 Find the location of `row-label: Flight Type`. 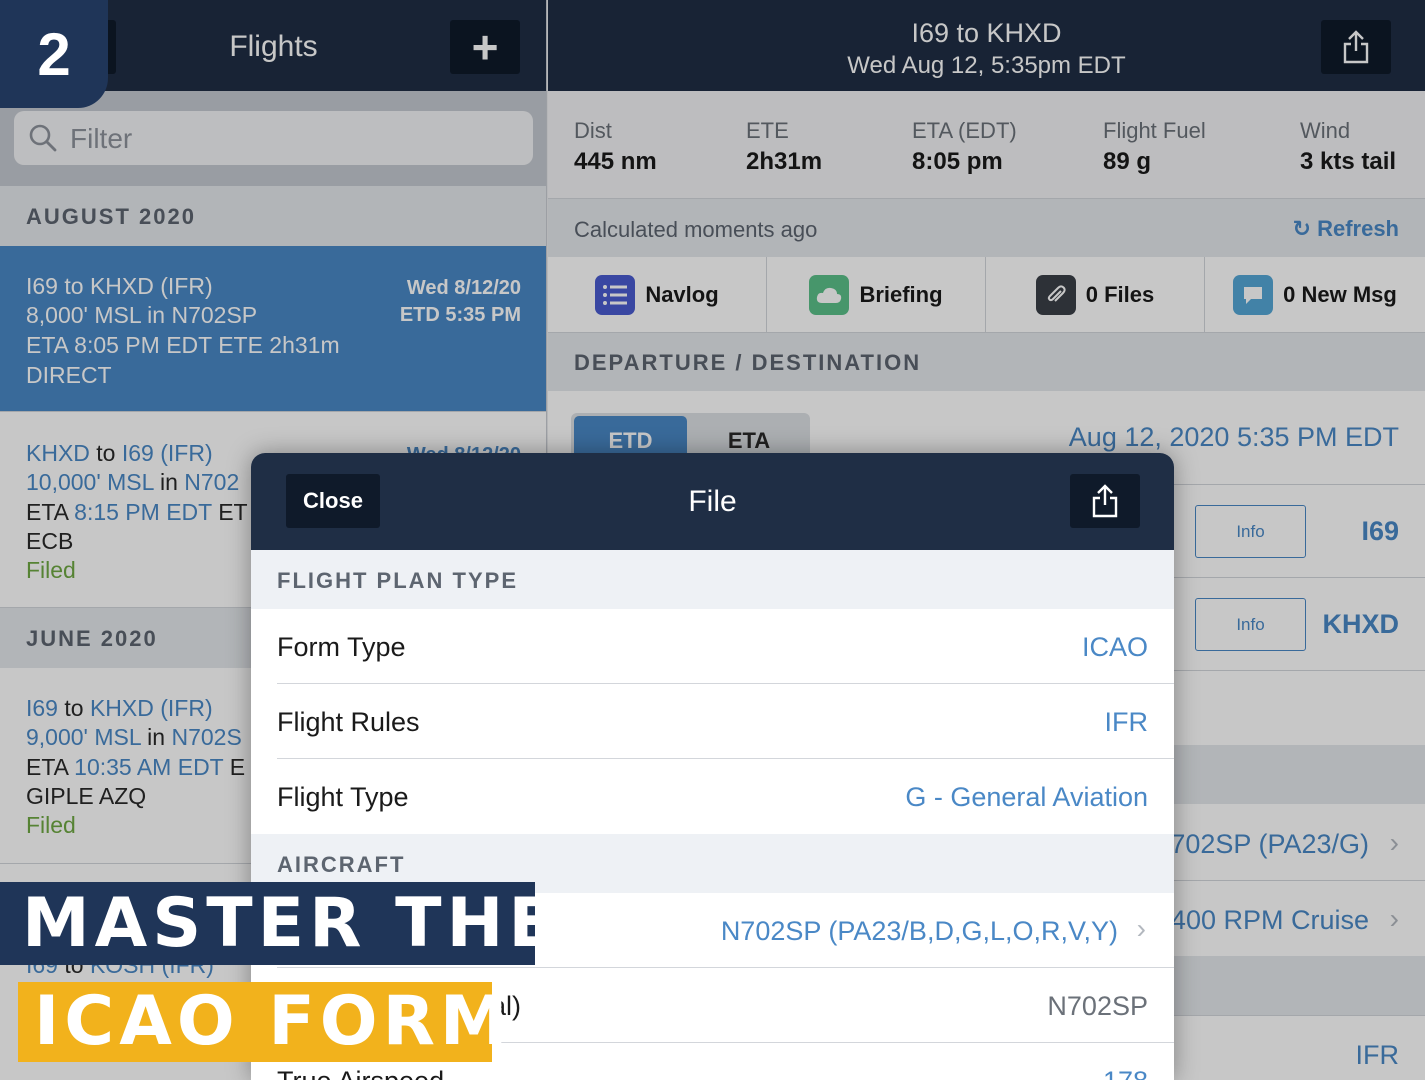

row-label: Flight Type is located at coordinates (343, 797).